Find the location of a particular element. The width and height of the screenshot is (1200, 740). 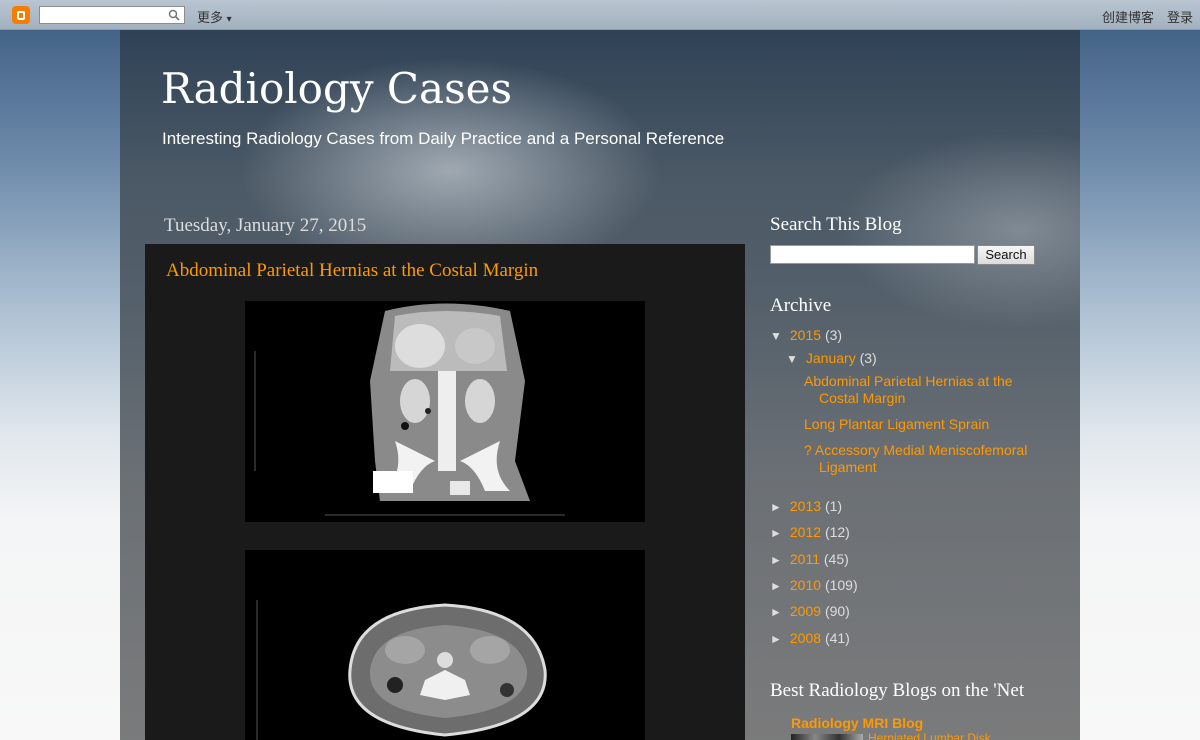

archive-year-link: 2011 is located at coordinates (805, 559).